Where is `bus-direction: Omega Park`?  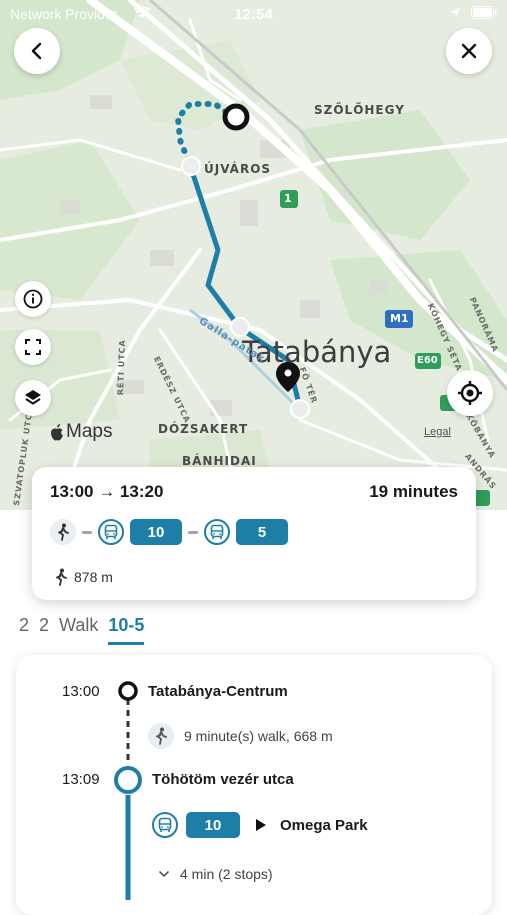
bus-direction: Omega Park is located at coordinates (324, 825).